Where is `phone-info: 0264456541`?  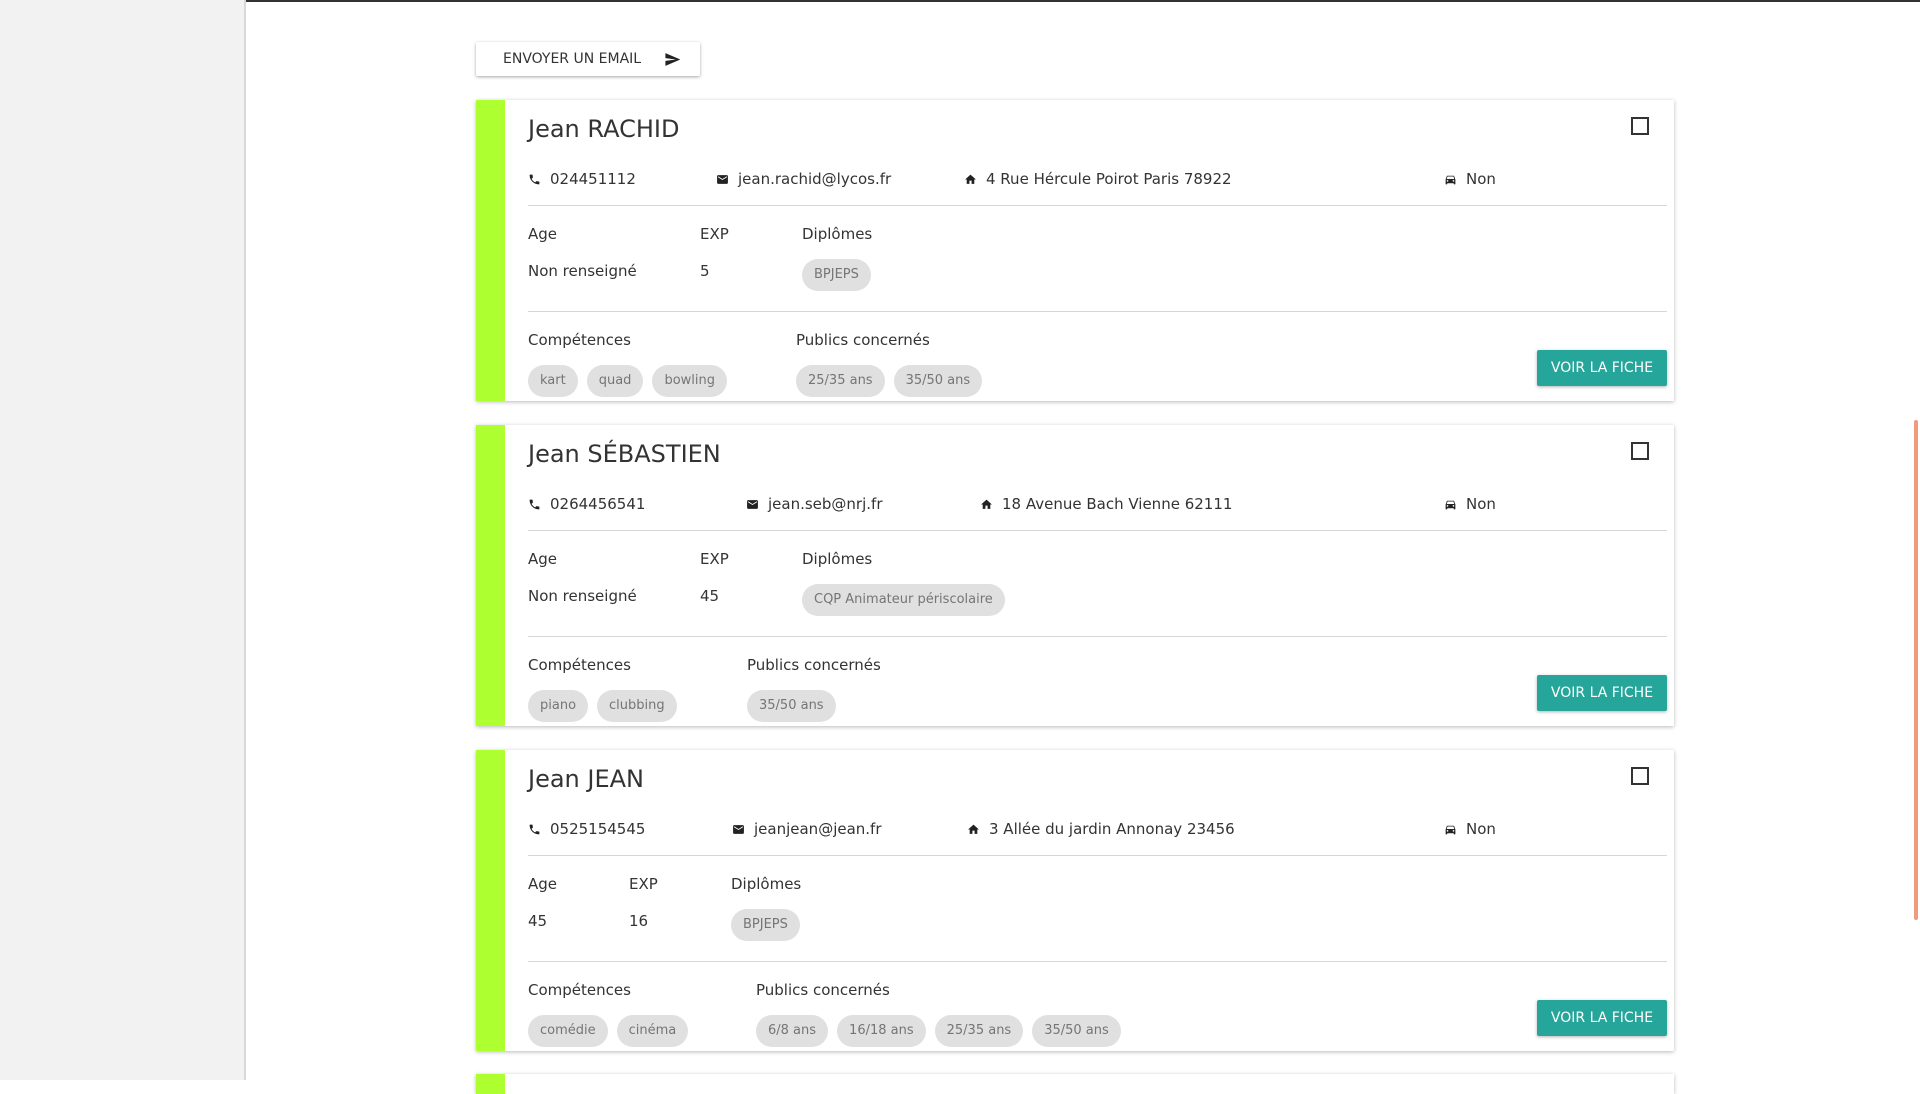
phone-info: 0264456541 is located at coordinates (586, 504).